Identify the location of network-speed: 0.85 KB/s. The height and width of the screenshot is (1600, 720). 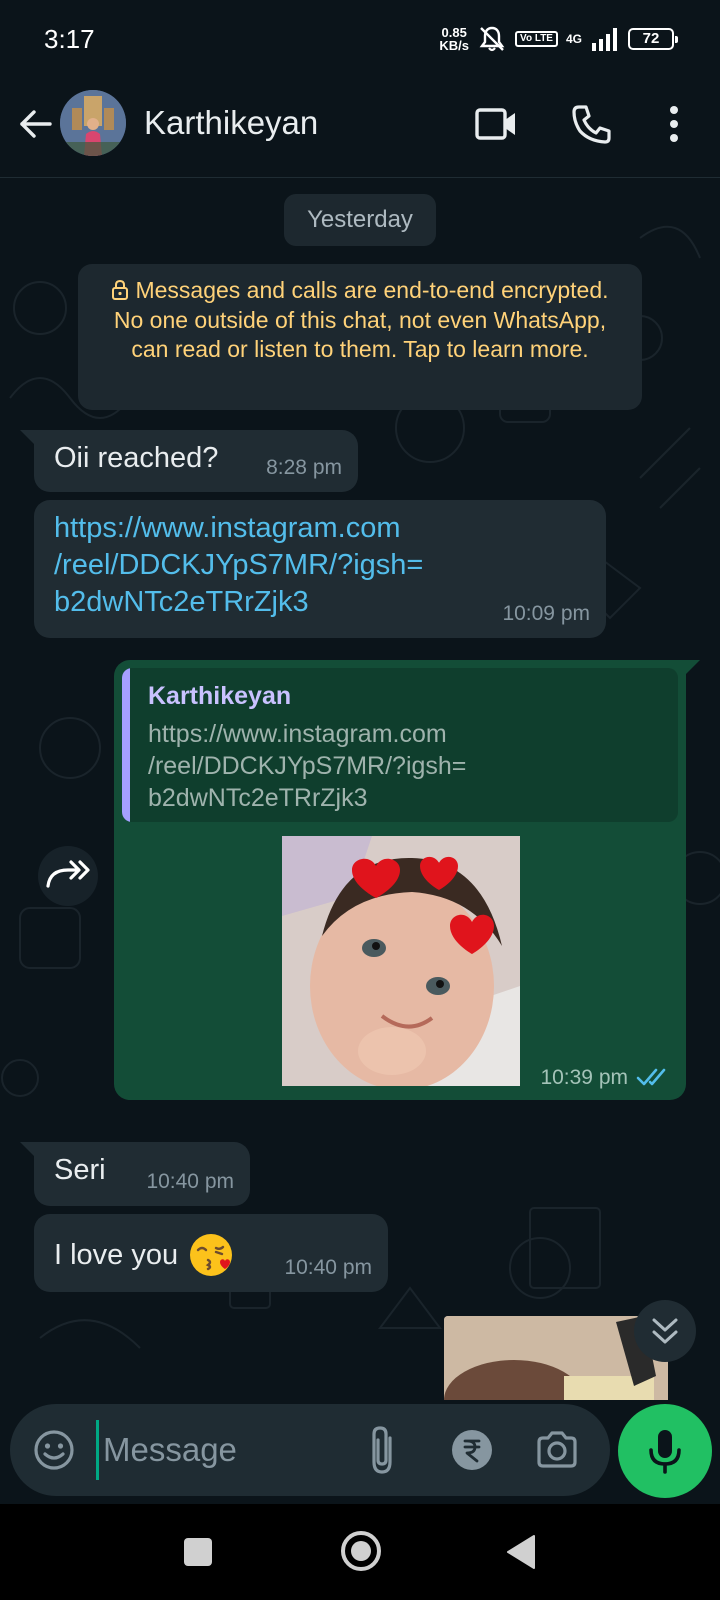
(454, 39).